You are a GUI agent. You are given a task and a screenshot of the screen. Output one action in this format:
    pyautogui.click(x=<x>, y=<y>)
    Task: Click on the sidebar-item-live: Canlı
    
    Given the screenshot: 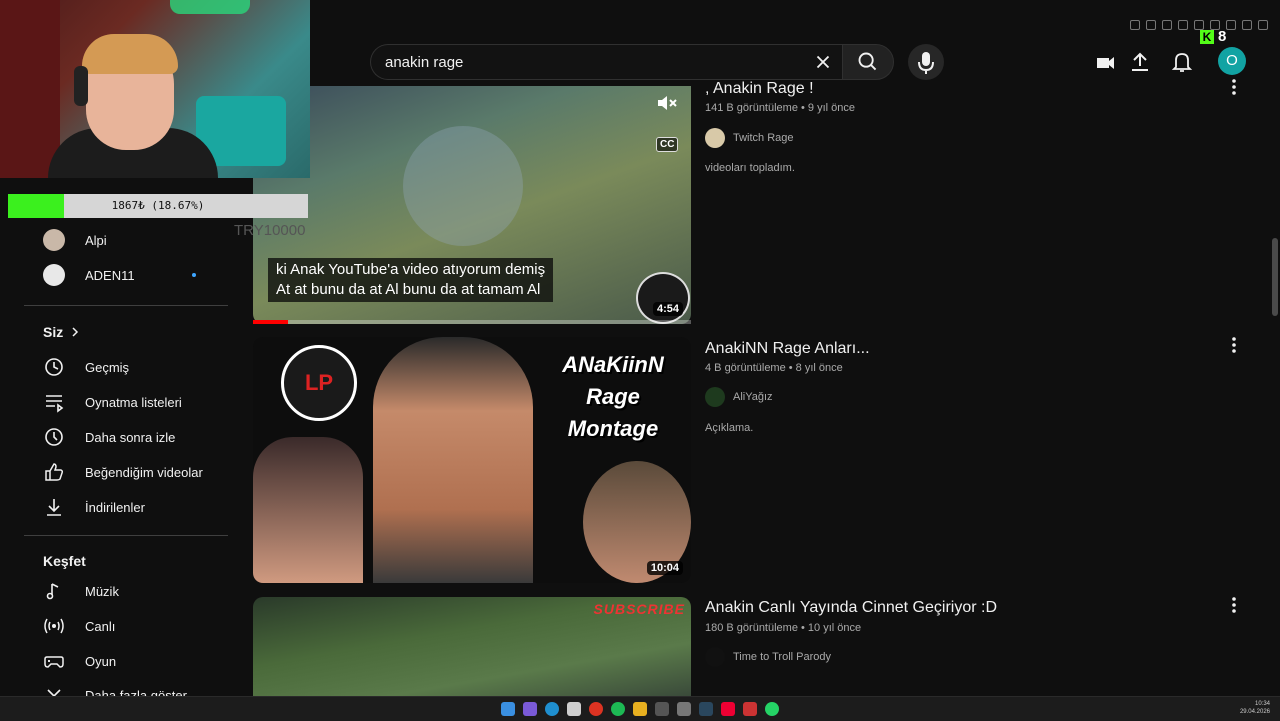 What is the action you would take?
    pyautogui.click(x=127, y=626)
    